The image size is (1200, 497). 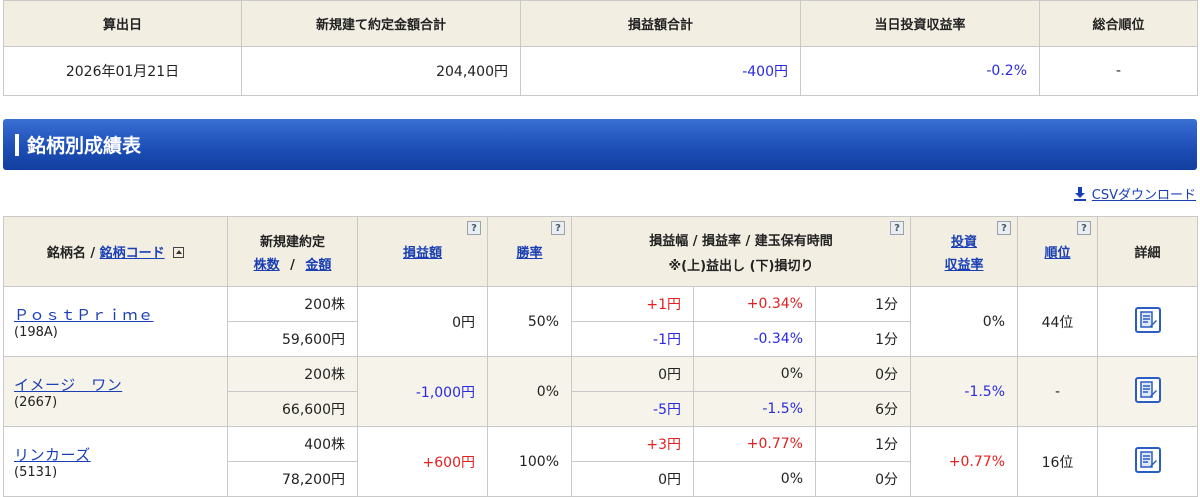 What do you see at coordinates (964, 461) in the screenshot?
I see `return: +0.77%` at bounding box center [964, 461].